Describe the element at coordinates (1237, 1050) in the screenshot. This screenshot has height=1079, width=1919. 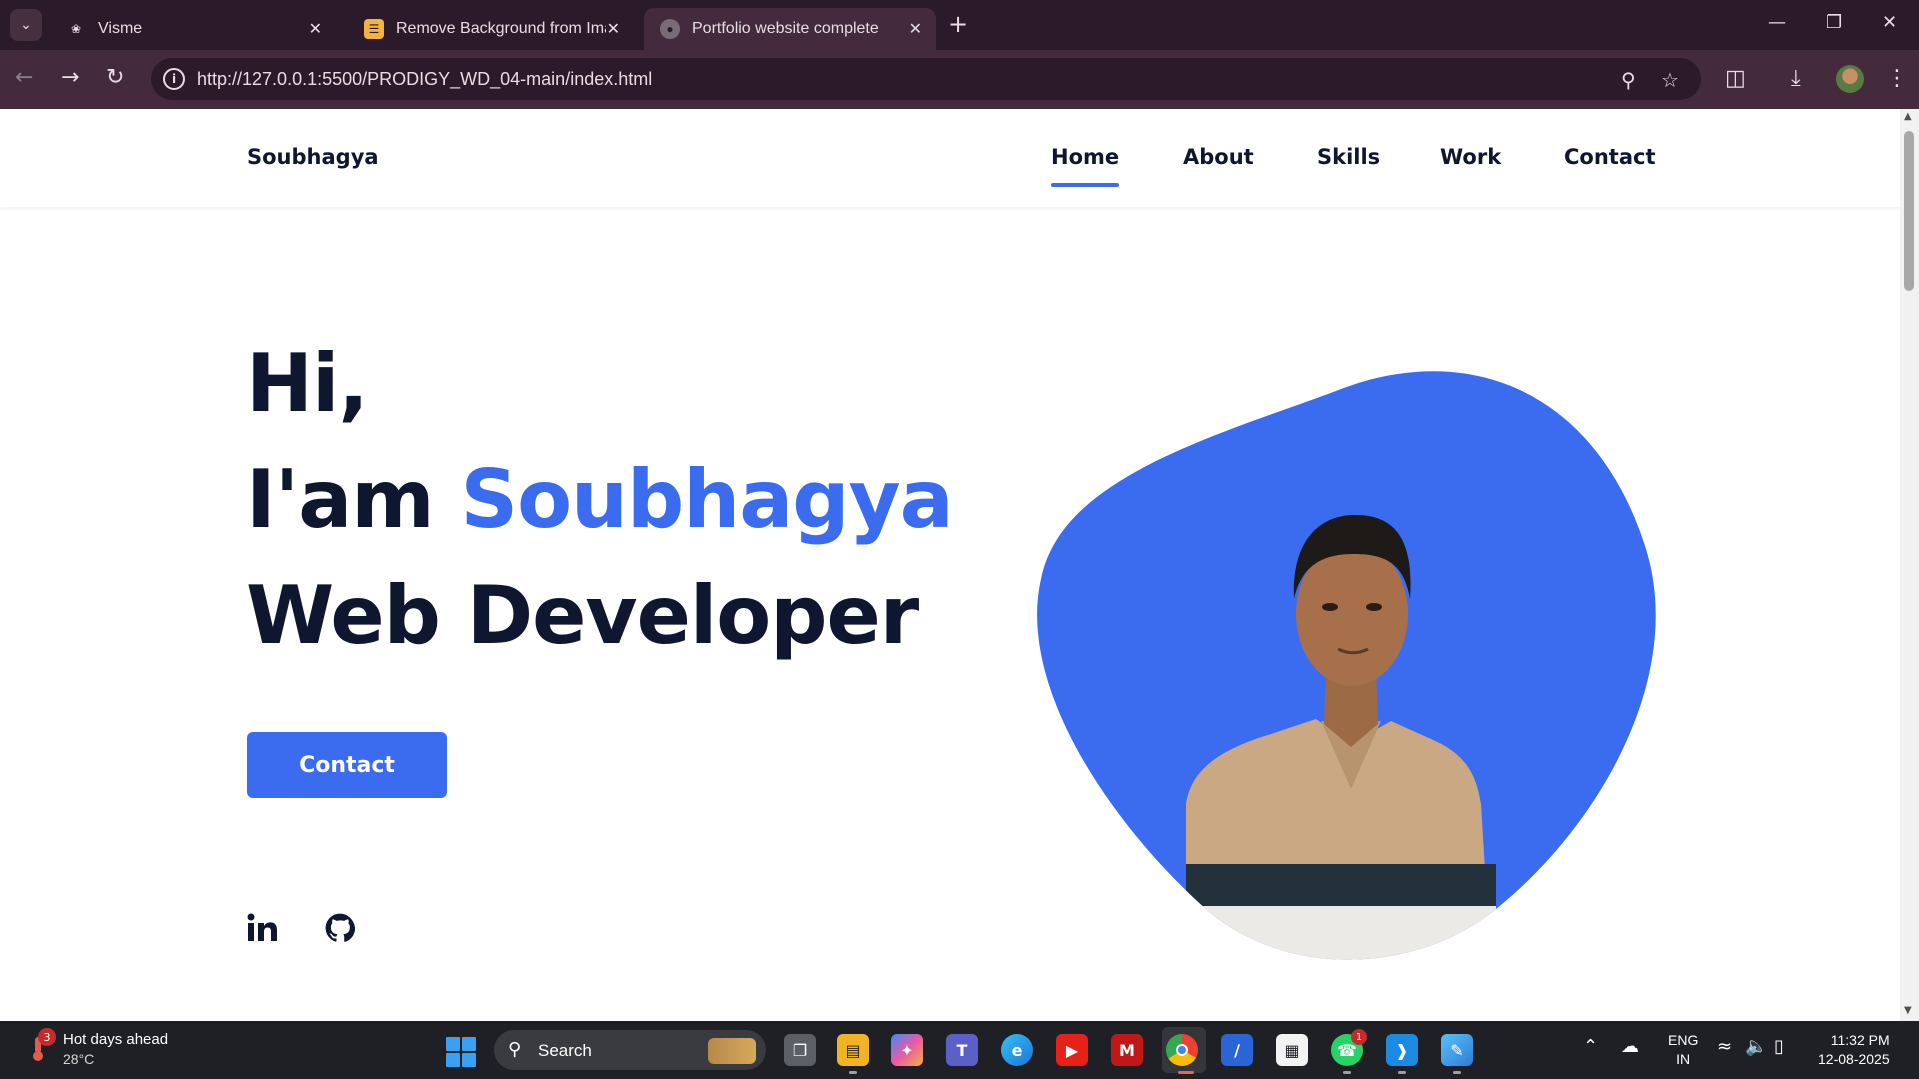
I see `remote-desktop-icon: ∕` at that location.